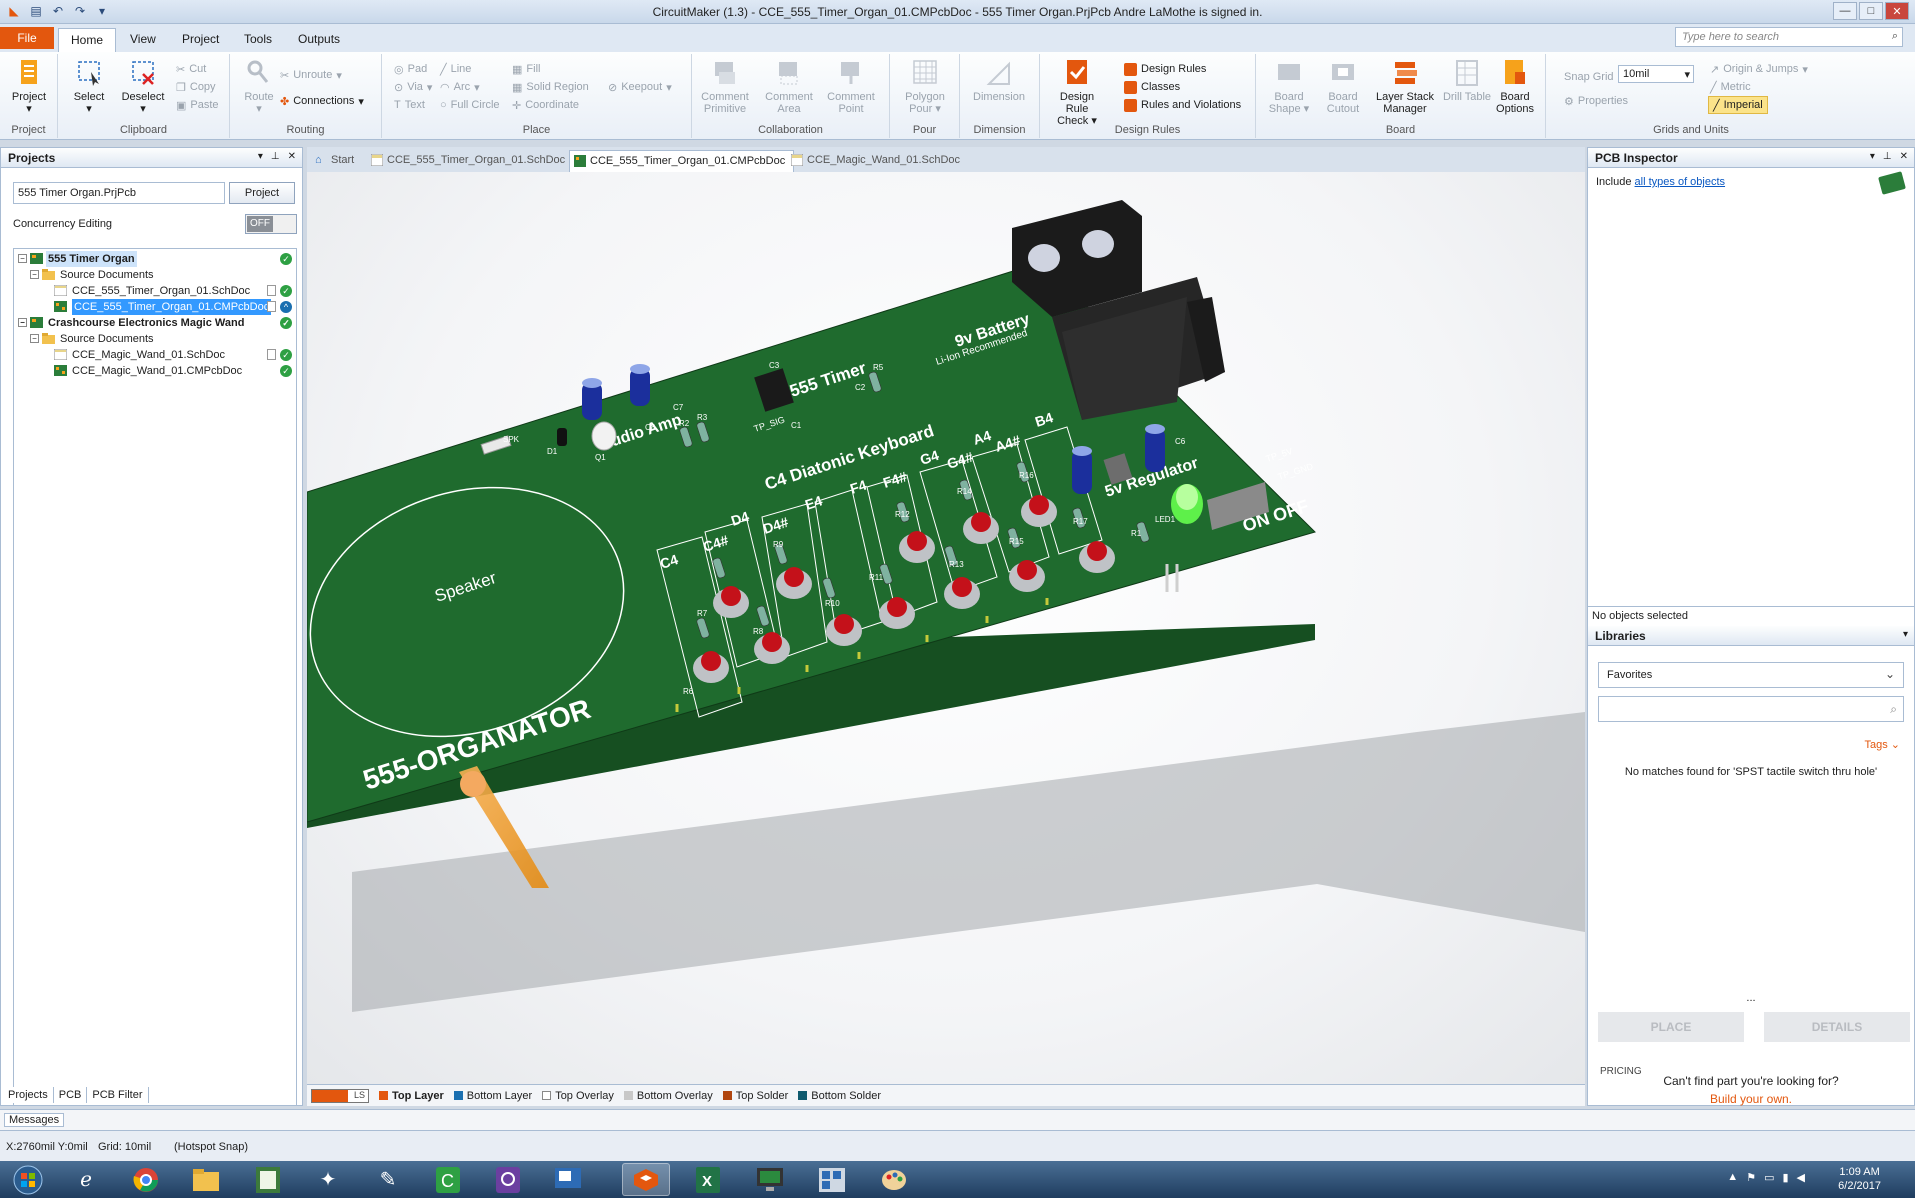 The image size is (1915, 1198). Describe the element at coordinates (155, 355) in the screenshot. I see `tree-item-document: CCE_Magic_Wand_01.SchDoc ✓` at that location.